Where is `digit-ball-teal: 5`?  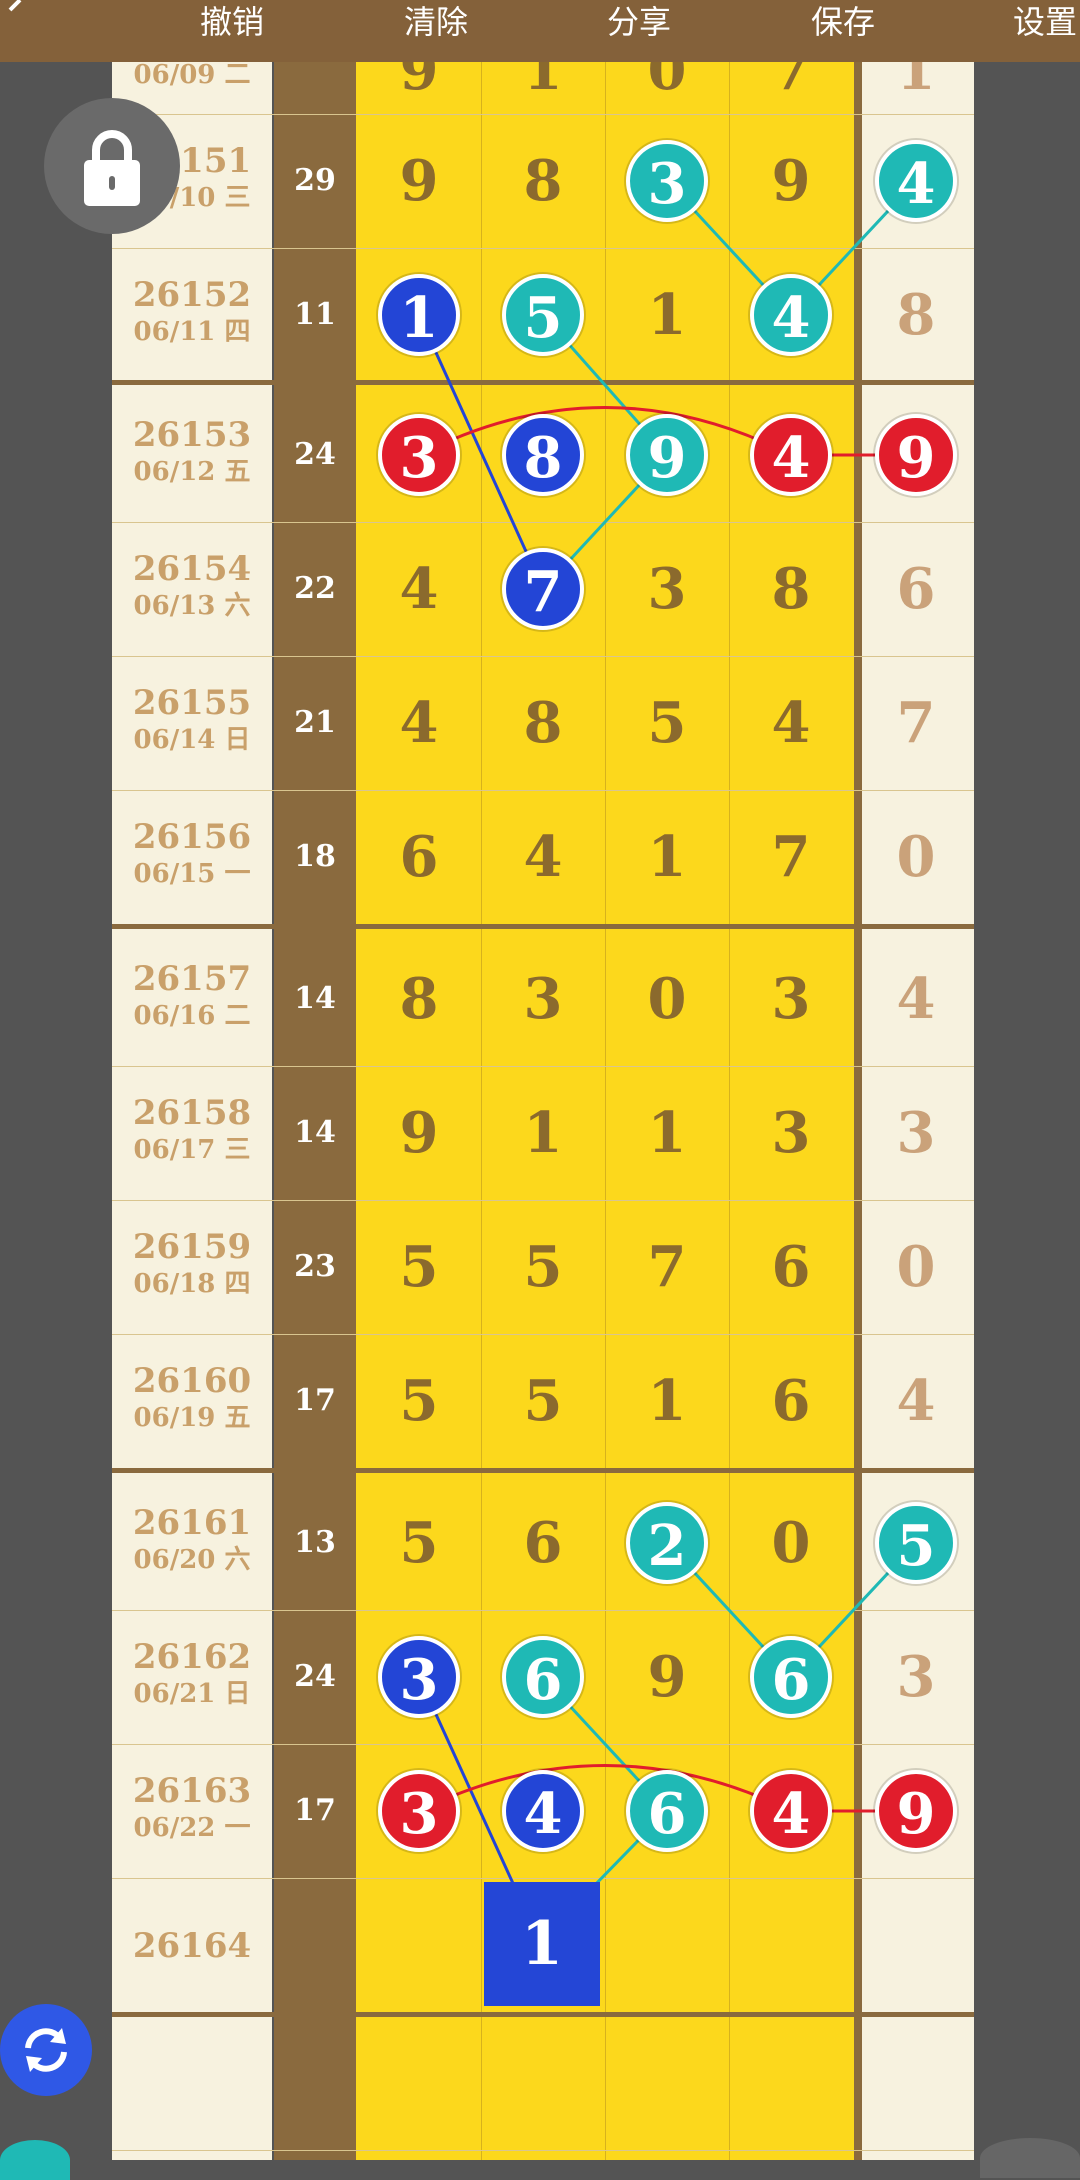 digit-ball-teal: 5 is located at coordinates (543, 315).